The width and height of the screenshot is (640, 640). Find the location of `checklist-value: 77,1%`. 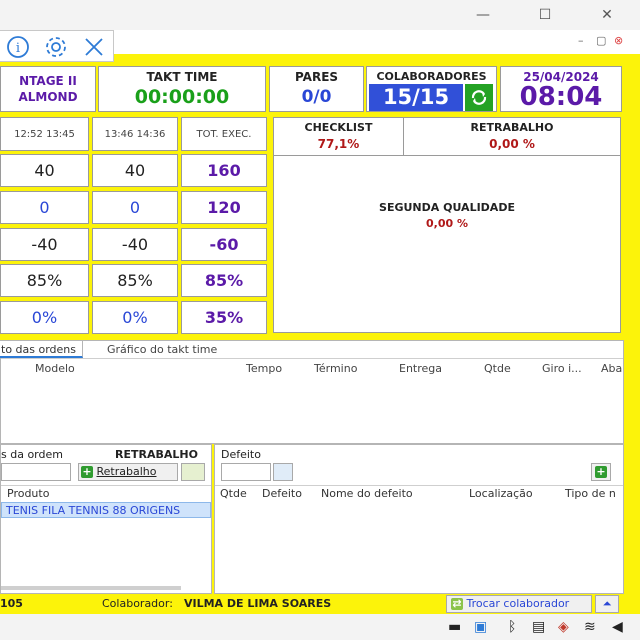

checklist-value: 77,1% is located at coordinates (338, 144).